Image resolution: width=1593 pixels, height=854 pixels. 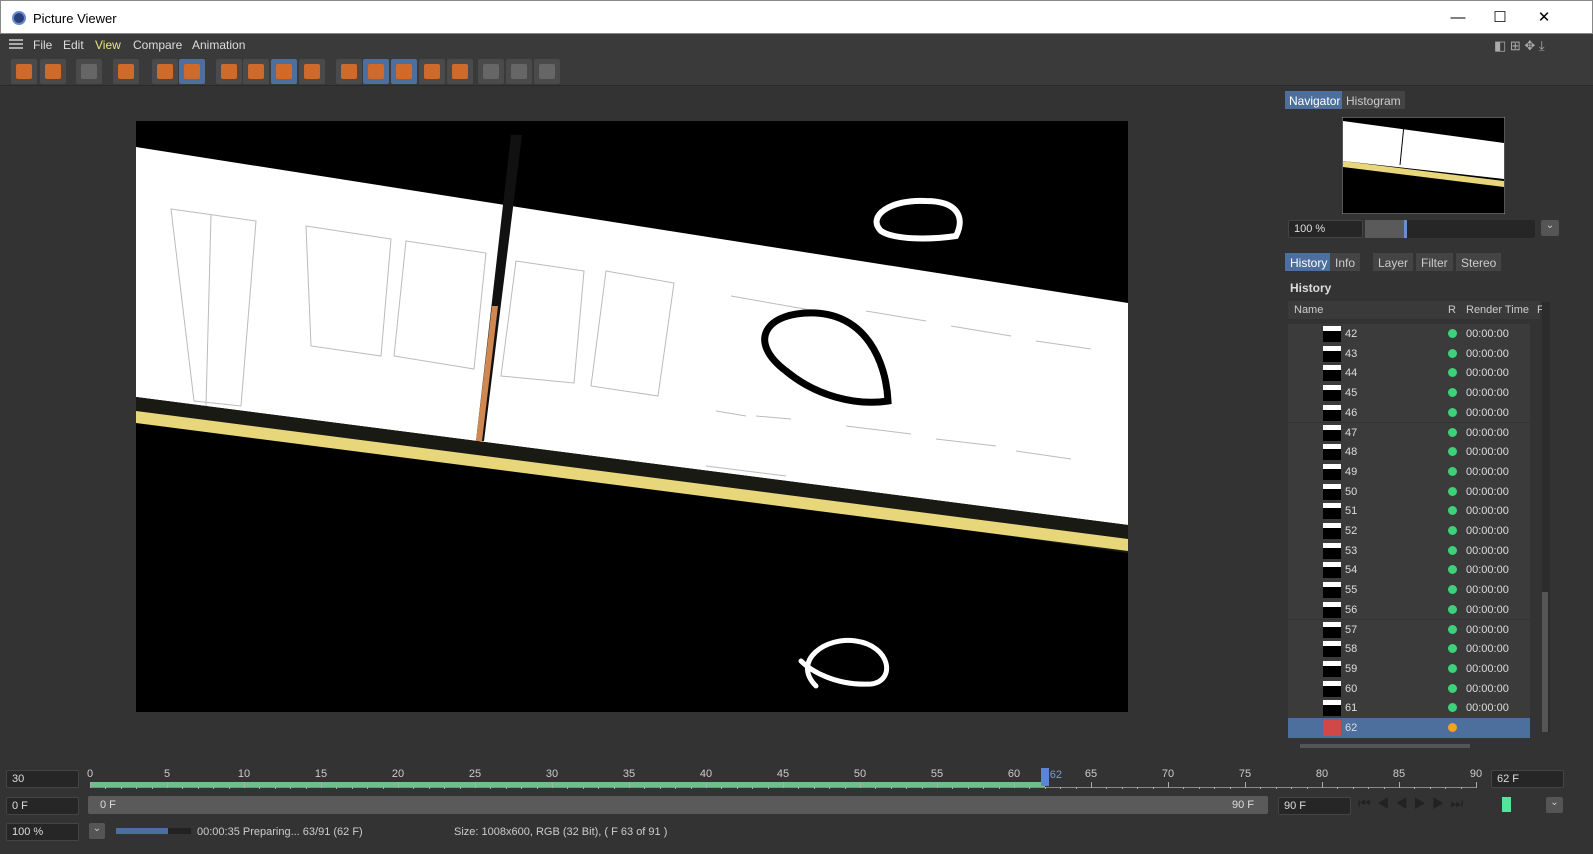 I want to click on split-icon, so click(x=312, y=71).